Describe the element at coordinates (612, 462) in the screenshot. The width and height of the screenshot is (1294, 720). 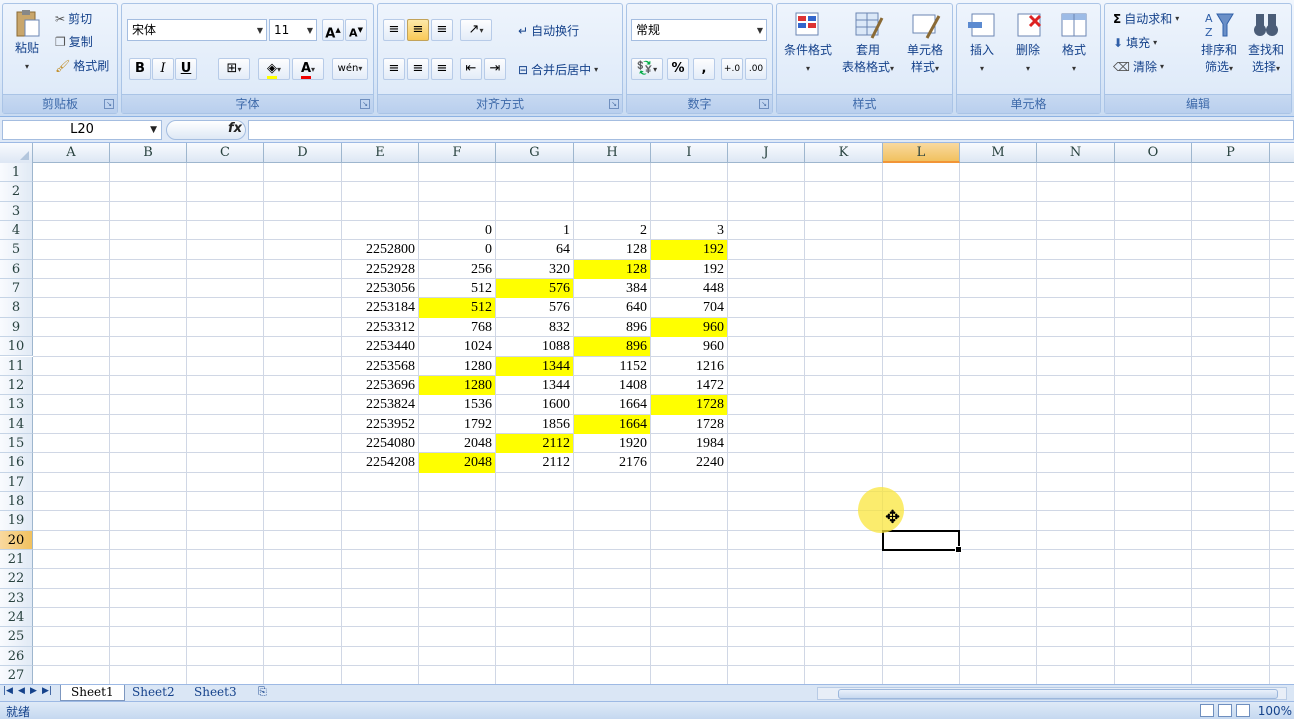
I see `cell-h16: 2176` at that location.